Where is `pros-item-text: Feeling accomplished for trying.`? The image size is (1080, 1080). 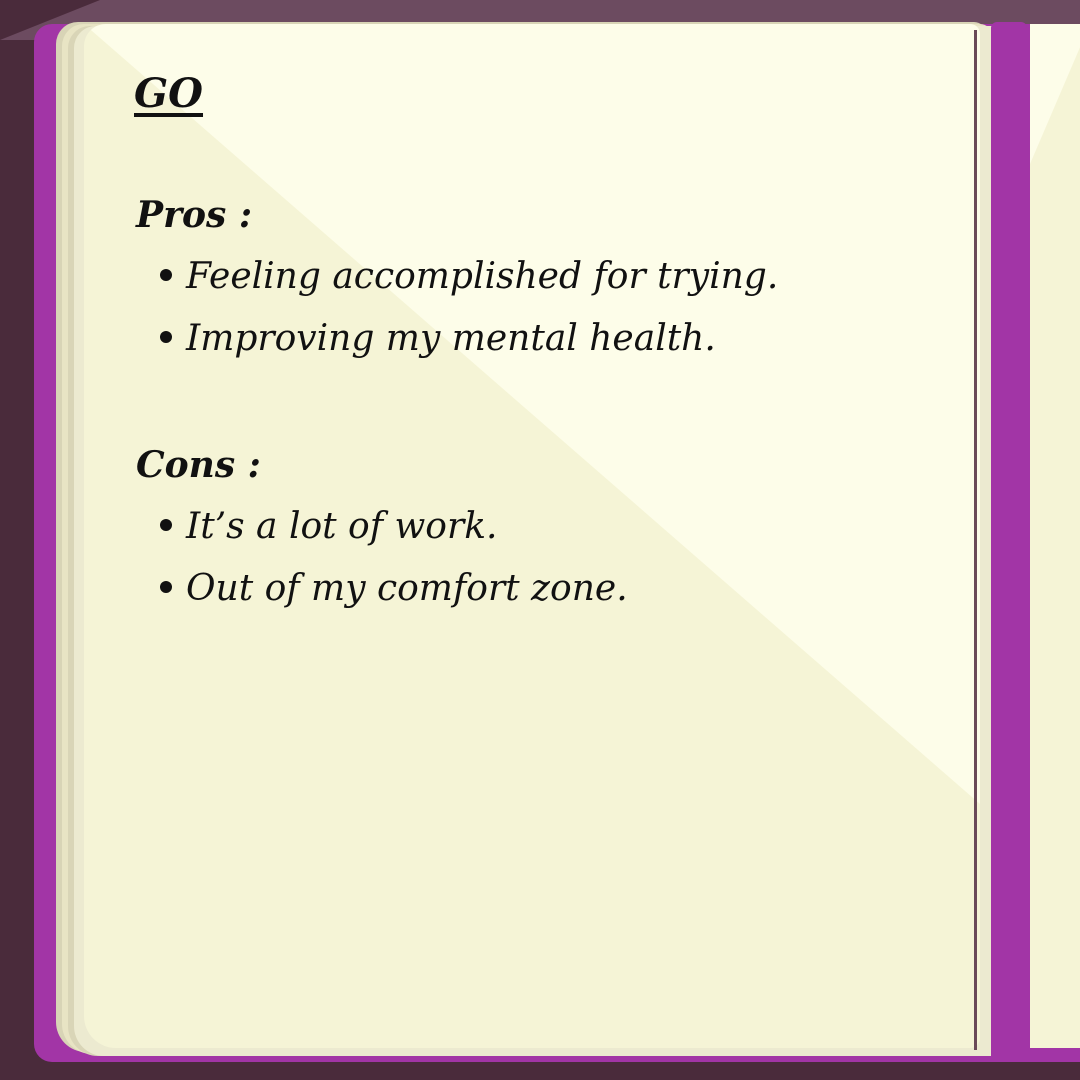
pros-item-text: Feeling accomplished for trying. is located at coordinates (482, 276).